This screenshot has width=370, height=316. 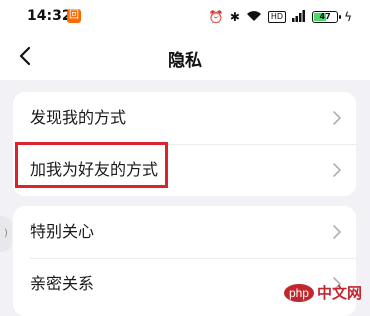 I want to click on watermark-site: 中文网, so click(x=339, y=293).